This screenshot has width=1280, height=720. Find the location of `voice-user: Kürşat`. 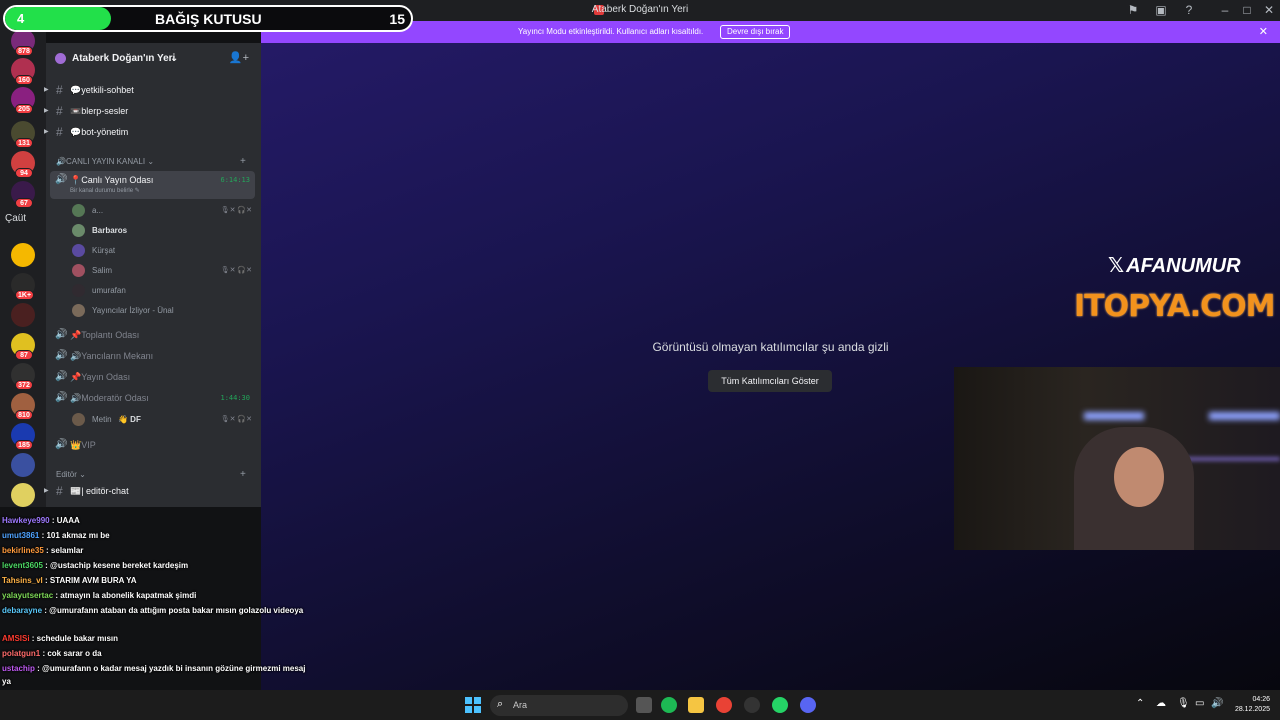

voice-user: Kürşat is located at coordinates (162, 251).